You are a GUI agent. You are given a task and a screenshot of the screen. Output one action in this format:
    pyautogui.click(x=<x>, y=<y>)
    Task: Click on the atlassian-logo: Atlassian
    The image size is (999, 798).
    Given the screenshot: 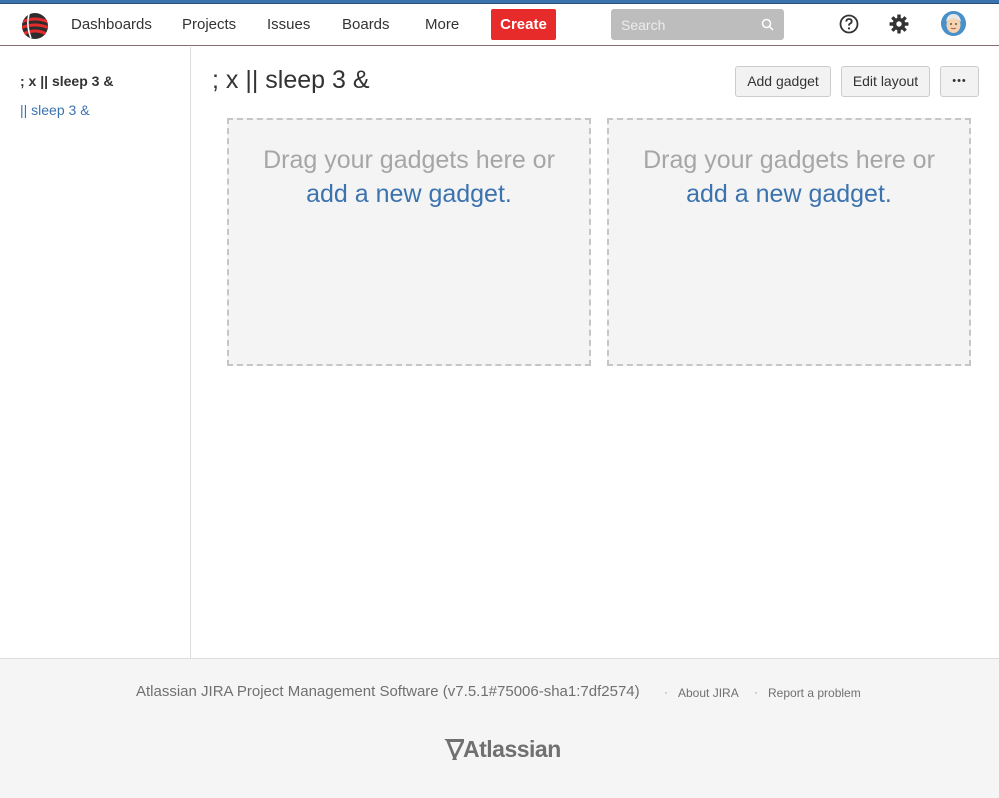 What is the action you would take?
    pyautogui.click(x=502, y=749)
    